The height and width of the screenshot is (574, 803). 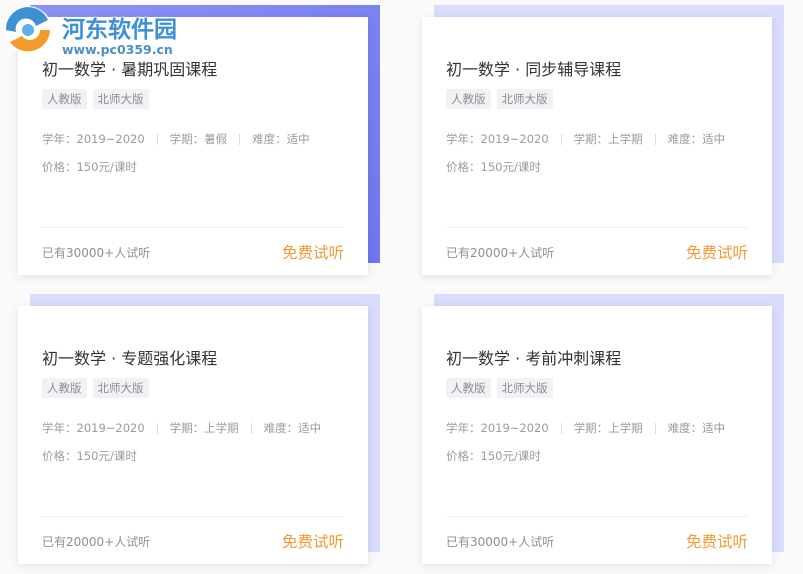 I want to click on term: 学期：暑假, so click(x=198, y=139).